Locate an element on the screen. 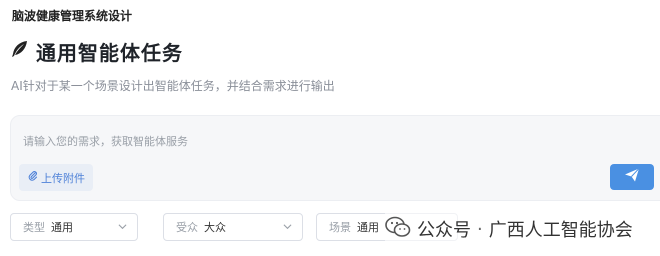 The image size is (660, 256). upload-label: 上传附件 is located at coordinates (63, 178).